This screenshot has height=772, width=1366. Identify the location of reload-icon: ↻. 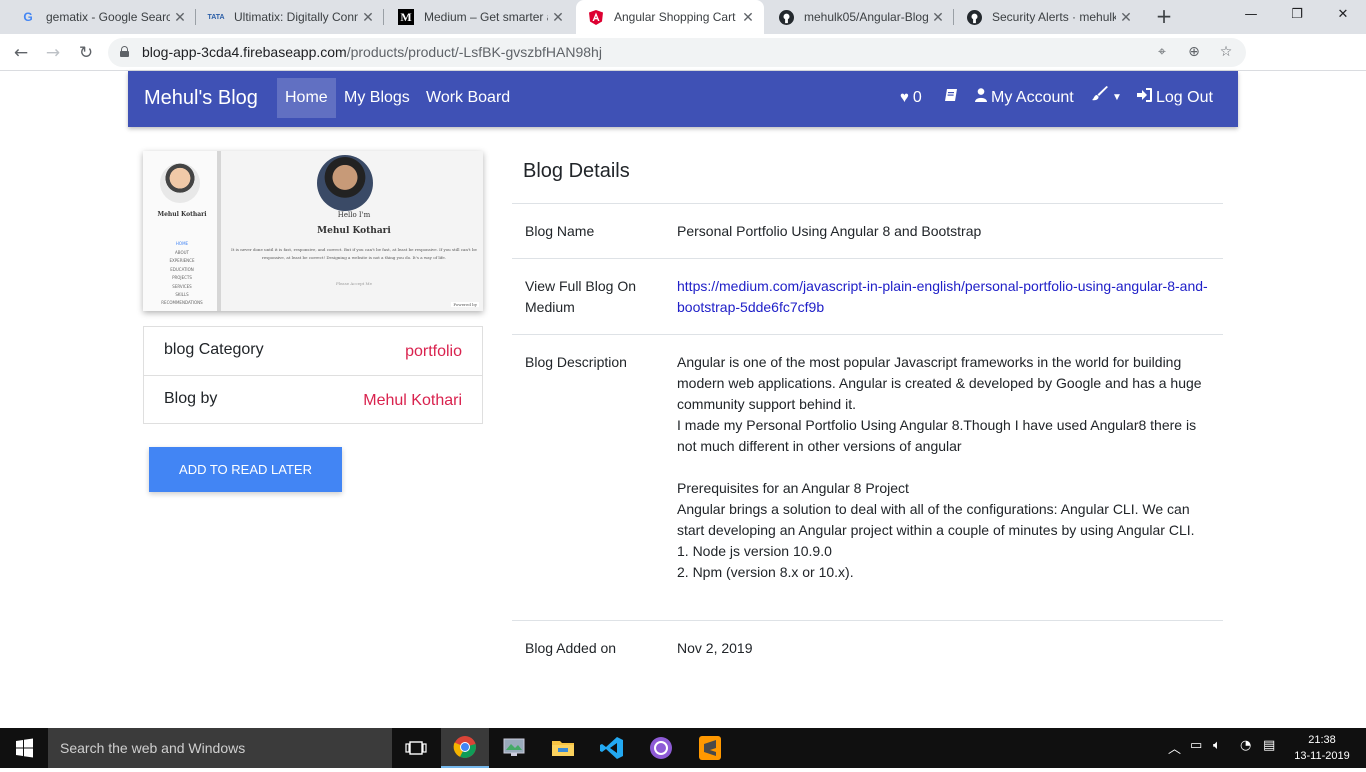
(86, 53).